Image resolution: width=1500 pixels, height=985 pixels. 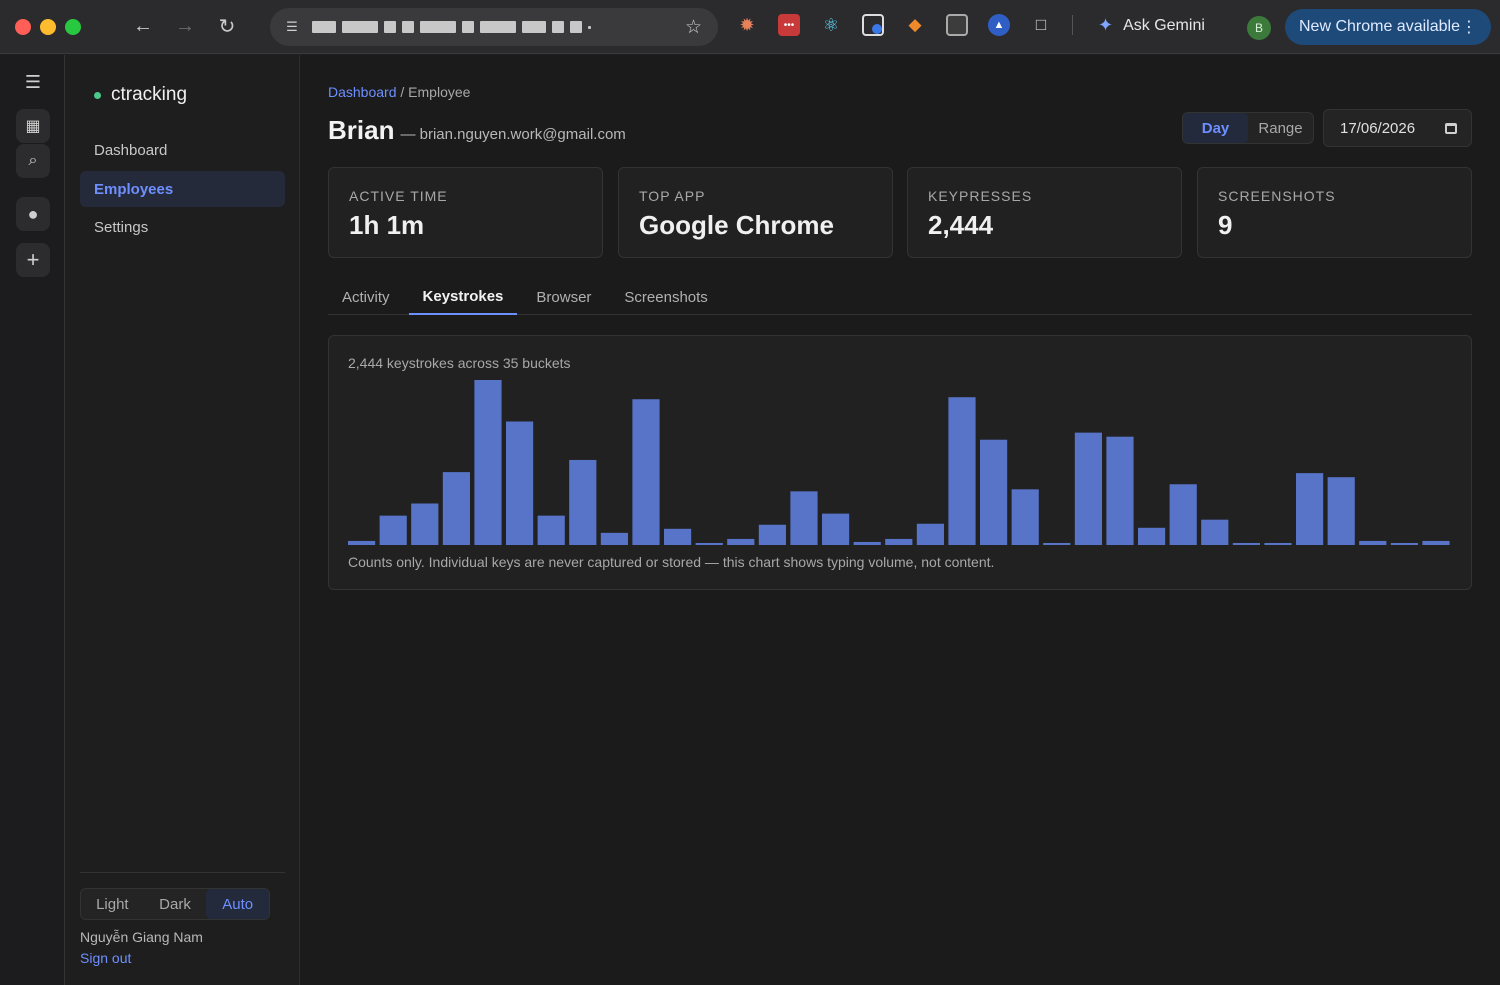 I want to click on breadcrumb-dashboard-link: Dashboard, so click(x=362, y=92).